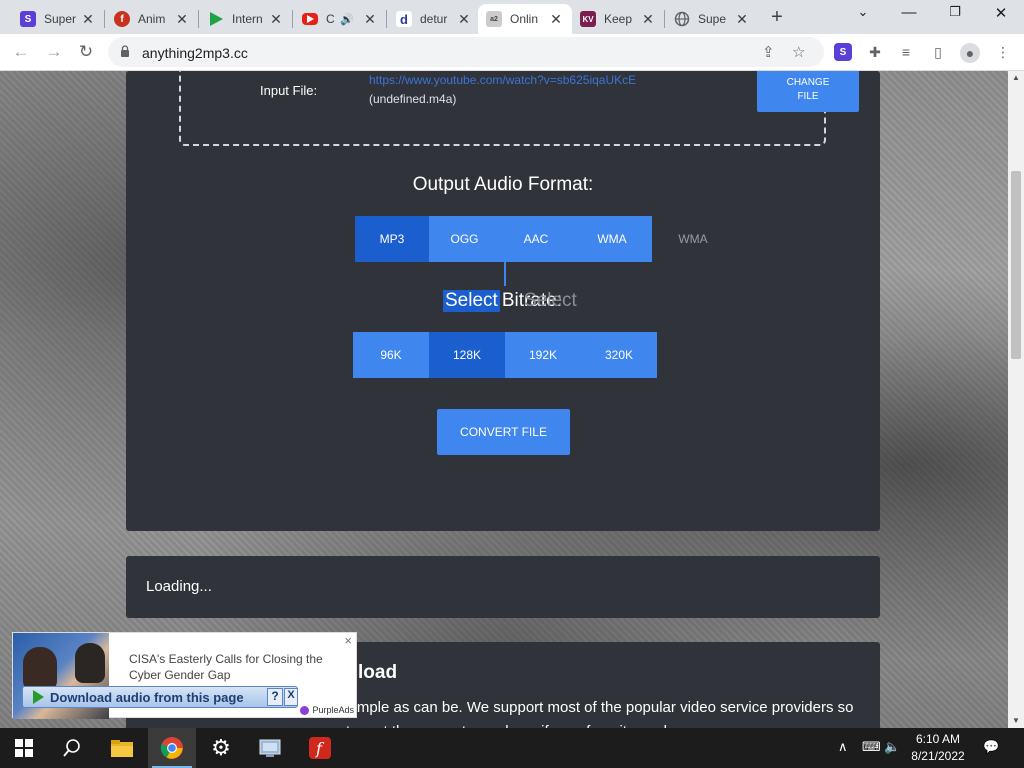 This screenshot has width=1024, height=768. What do you see at coordinates (28, 19) in the screenshot?
I see `s-logo-icon: S` at bounding box center [28, 19].